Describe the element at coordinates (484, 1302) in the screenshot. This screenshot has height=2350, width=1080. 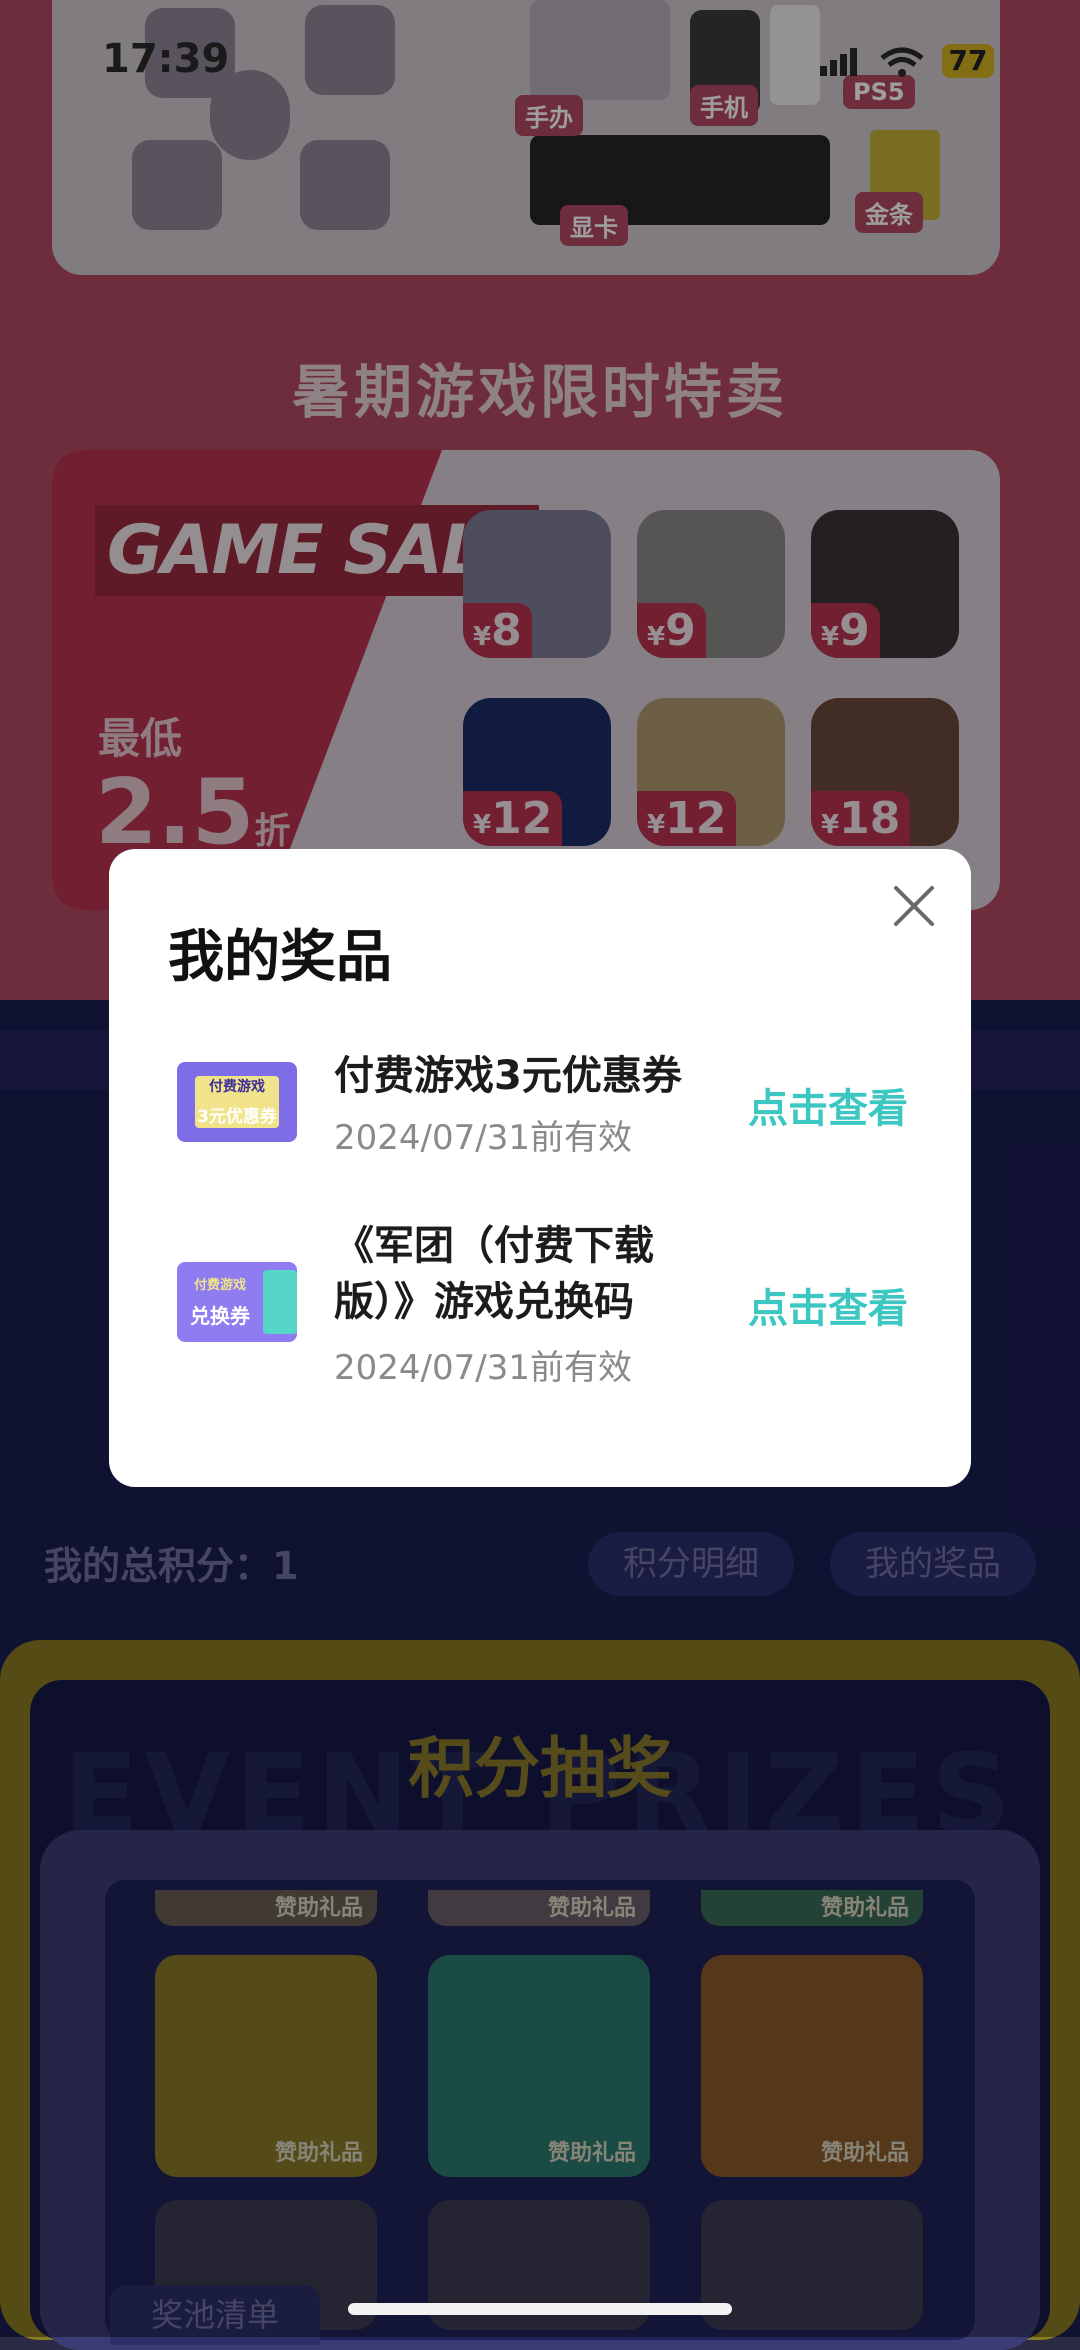
I see `prize-name-line2: 版）》游戏兑换码` at that location.